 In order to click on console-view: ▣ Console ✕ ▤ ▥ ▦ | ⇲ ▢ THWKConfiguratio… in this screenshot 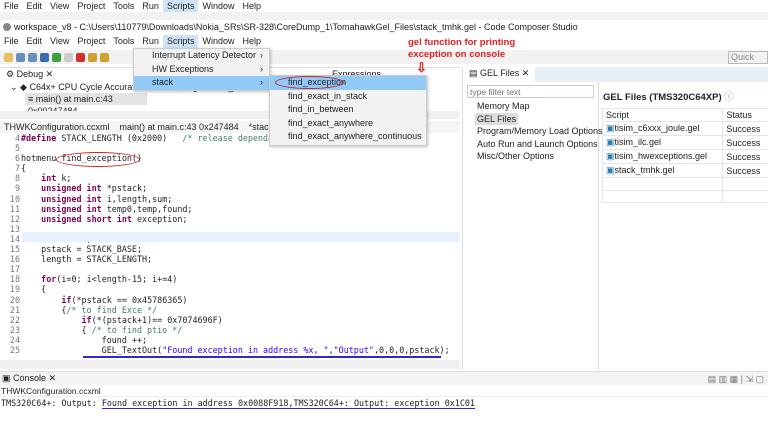, I will do `click(384, 397)`.